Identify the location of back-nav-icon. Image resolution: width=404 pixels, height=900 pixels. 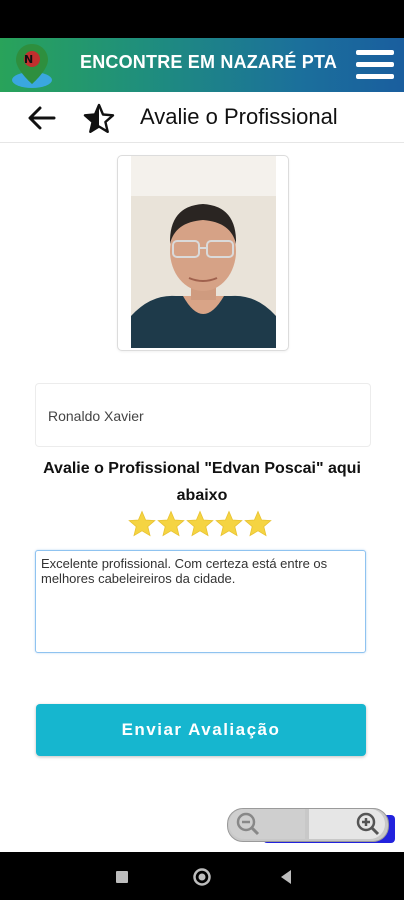
(286, 877).